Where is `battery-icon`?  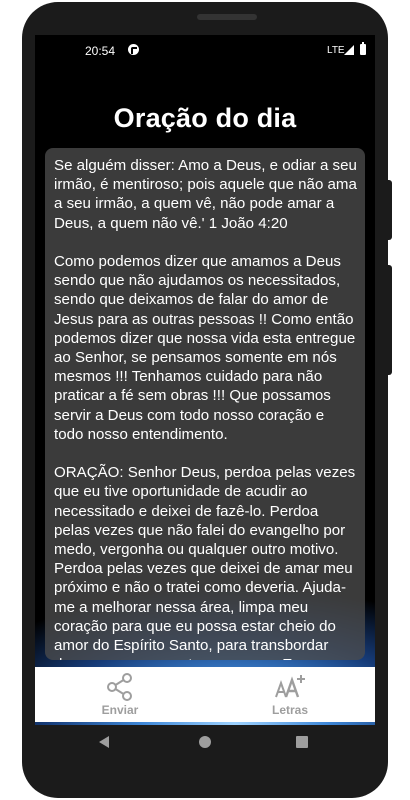 battery-icon is located at coordinates (363, 48).